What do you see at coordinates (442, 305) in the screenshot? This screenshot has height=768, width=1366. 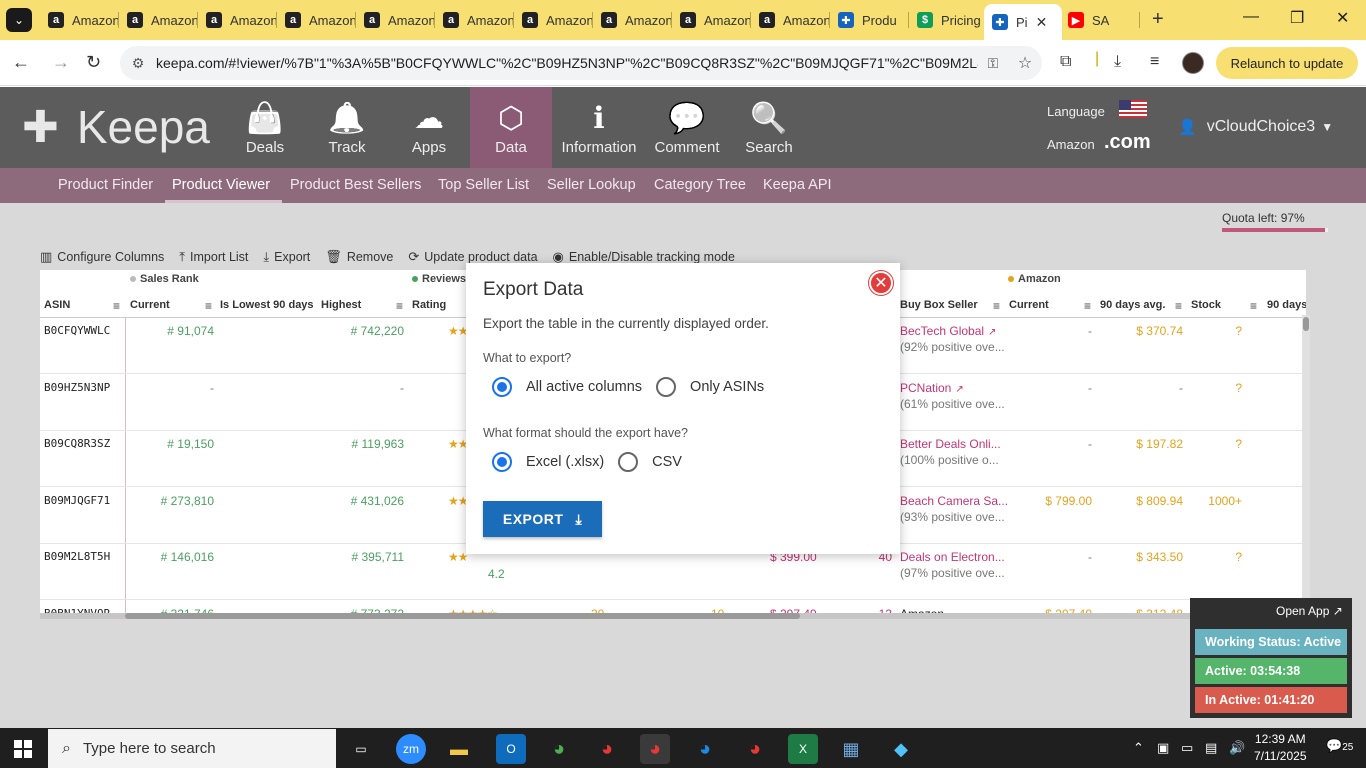 I see `header-rating: Rating` at bounding box center [442, 305].